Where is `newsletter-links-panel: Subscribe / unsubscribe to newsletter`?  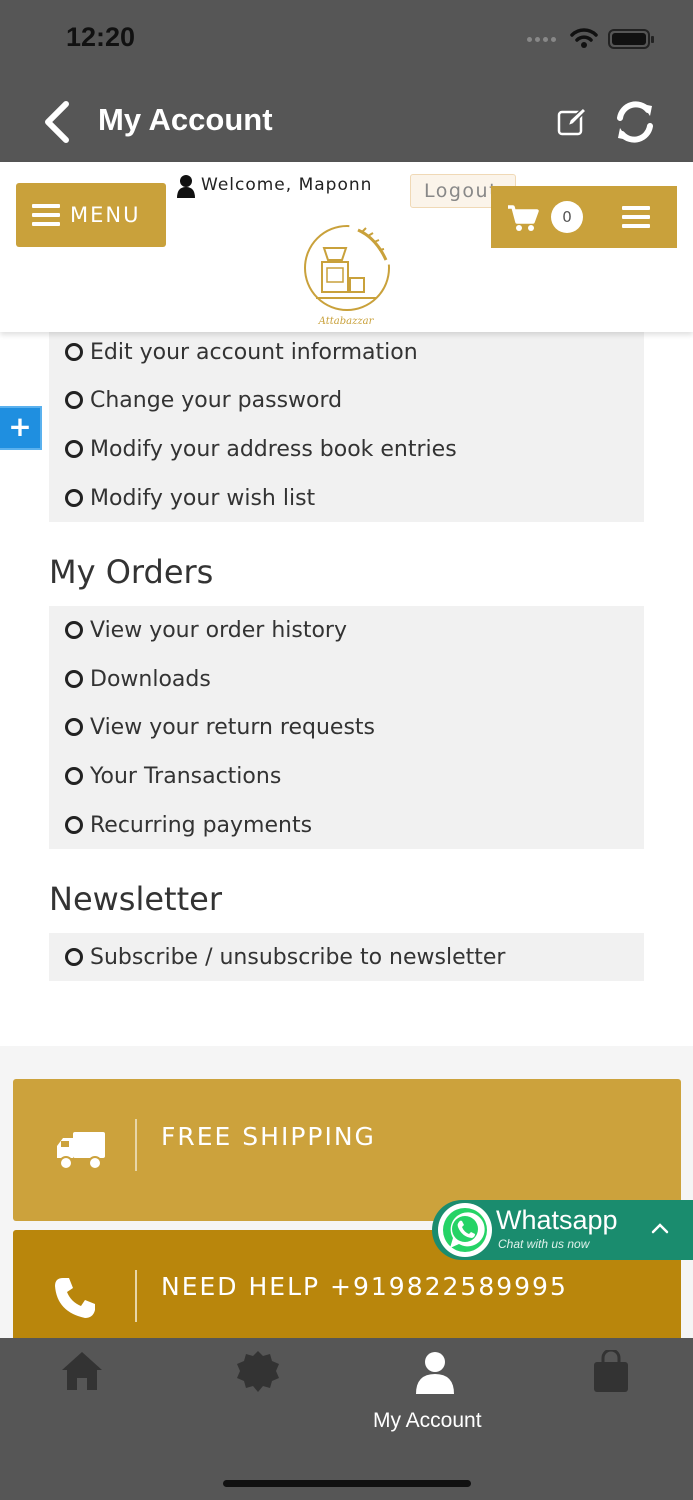
newsletter-links-panel: Subscribe / unsubscribe to newsletter is located at coordinates (346, 957).